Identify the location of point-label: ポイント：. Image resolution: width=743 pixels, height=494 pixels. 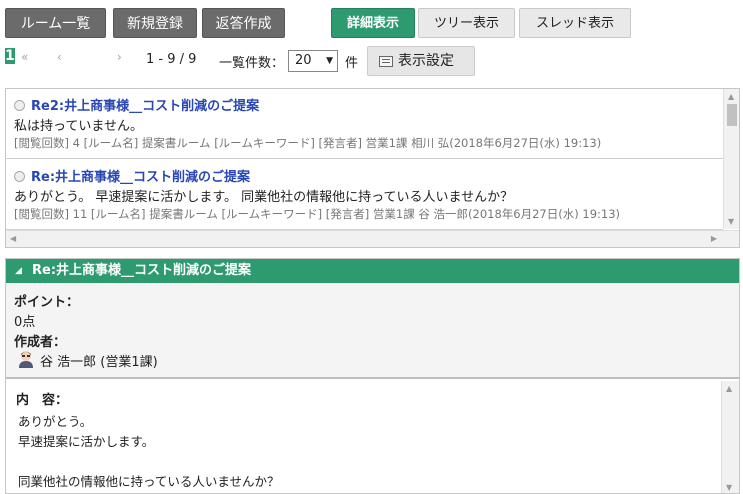
(47, 302).